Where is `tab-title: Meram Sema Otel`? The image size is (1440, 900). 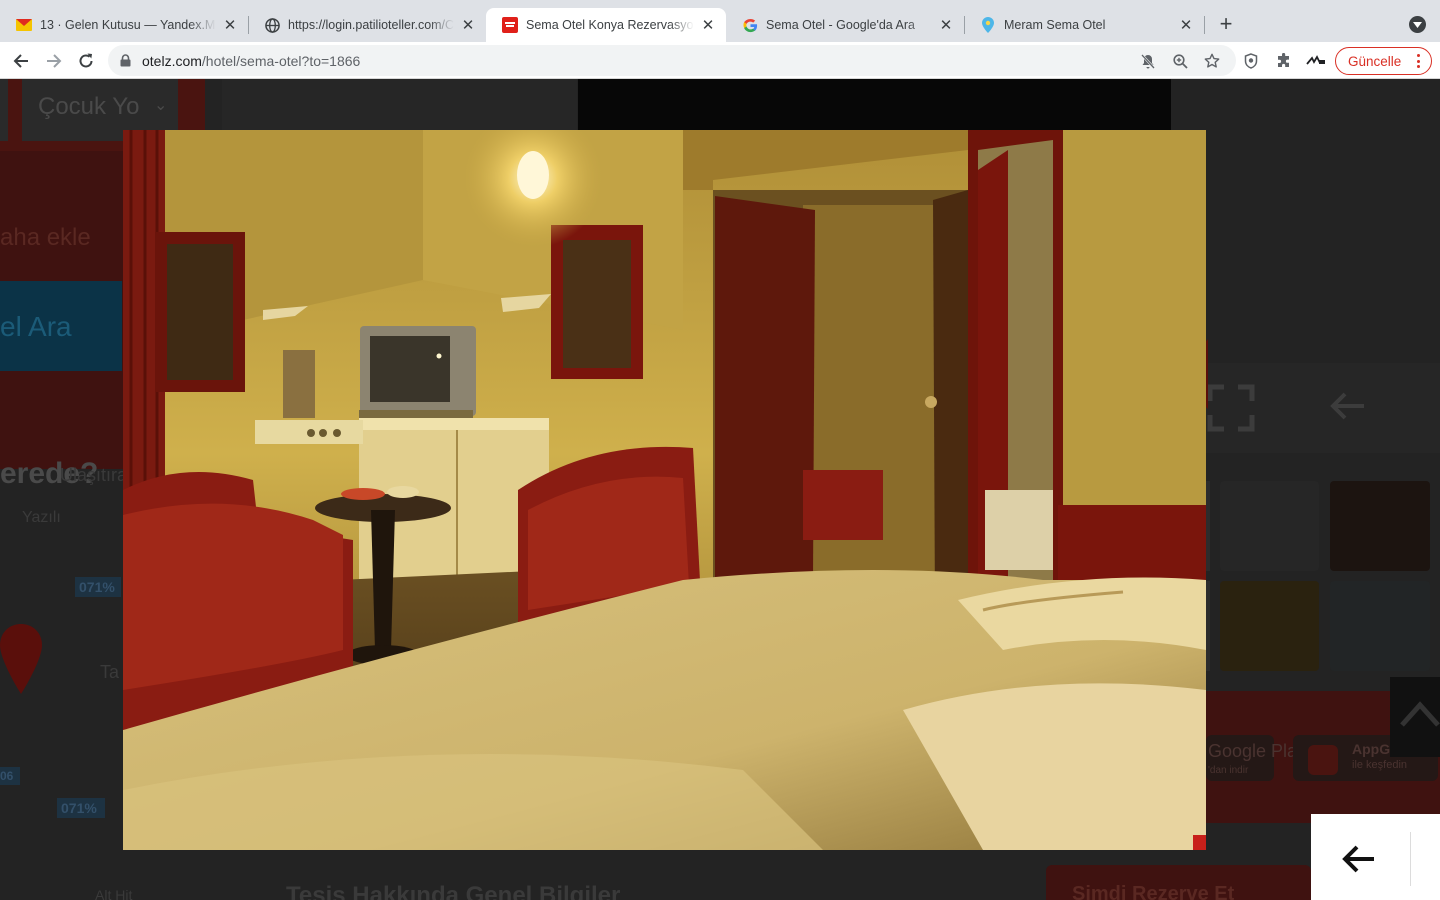
tab-title: Meram Sema Otel is located at coordinates (1055, 25).